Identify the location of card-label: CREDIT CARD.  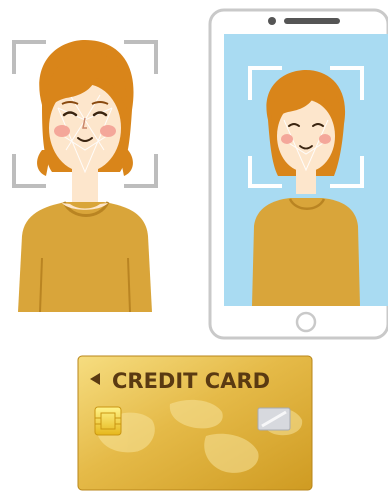
(191, 381).